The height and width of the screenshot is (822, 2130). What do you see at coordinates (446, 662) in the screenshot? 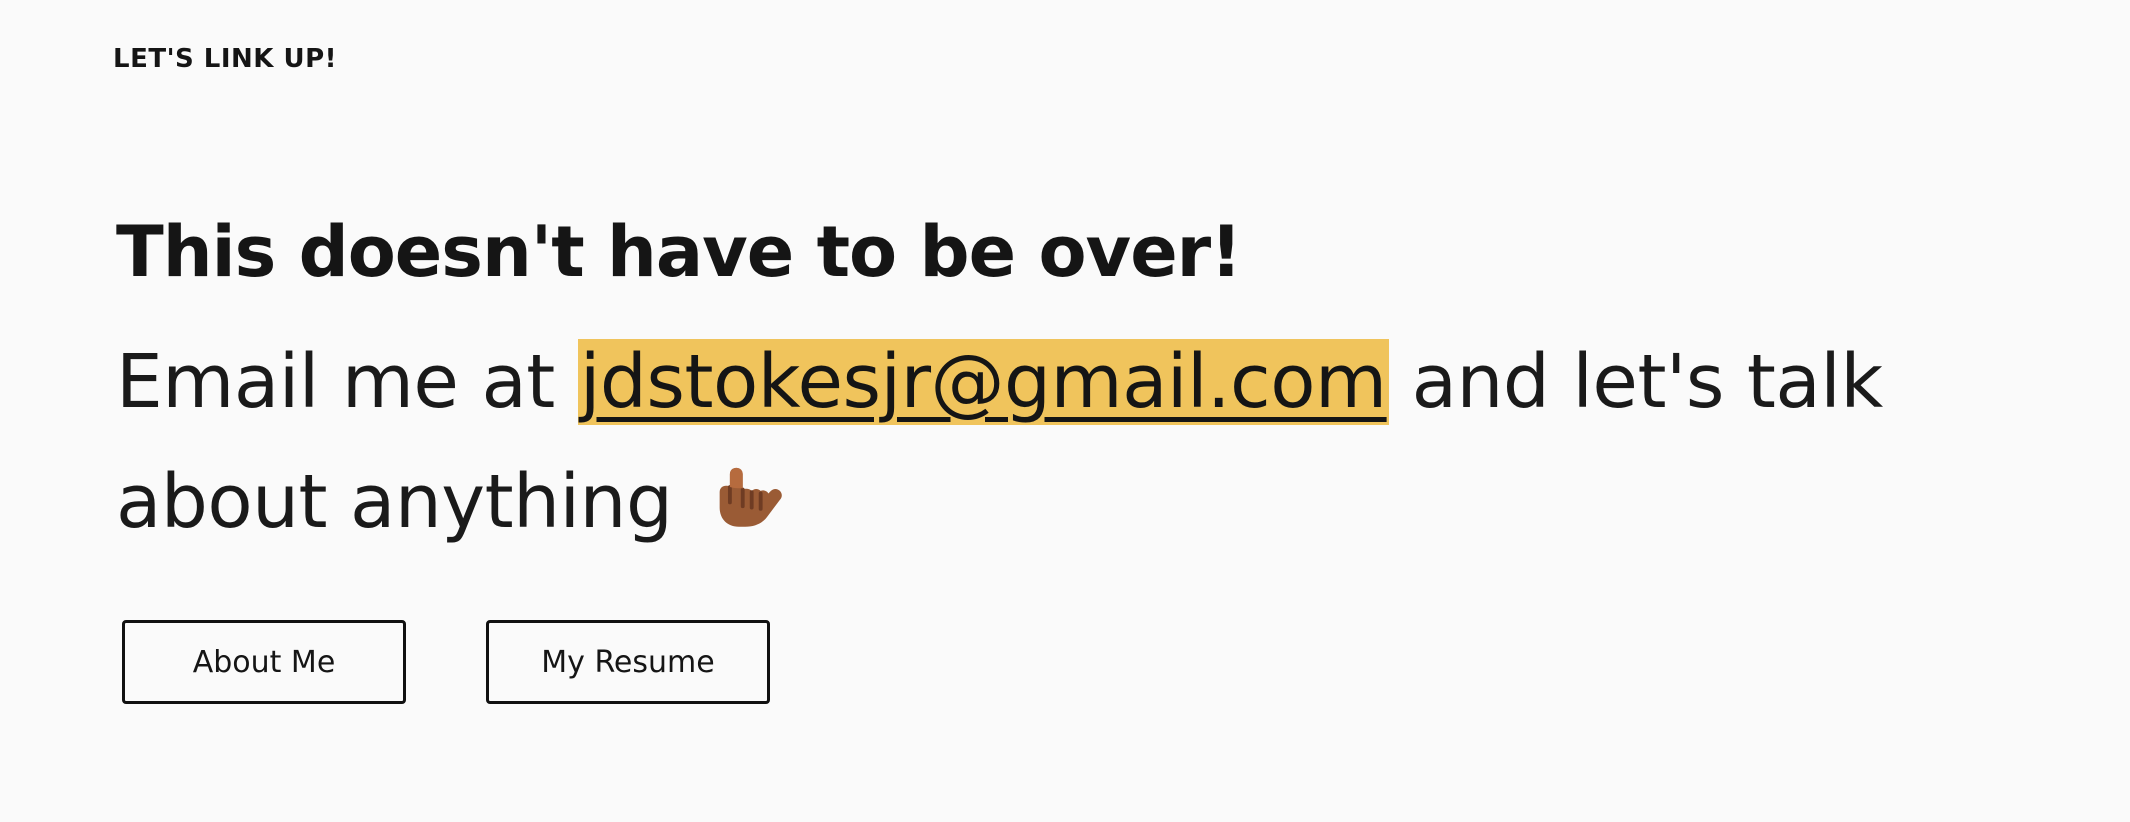
I see `button-row: About Me My Resume` at bounding box center [446, 662].